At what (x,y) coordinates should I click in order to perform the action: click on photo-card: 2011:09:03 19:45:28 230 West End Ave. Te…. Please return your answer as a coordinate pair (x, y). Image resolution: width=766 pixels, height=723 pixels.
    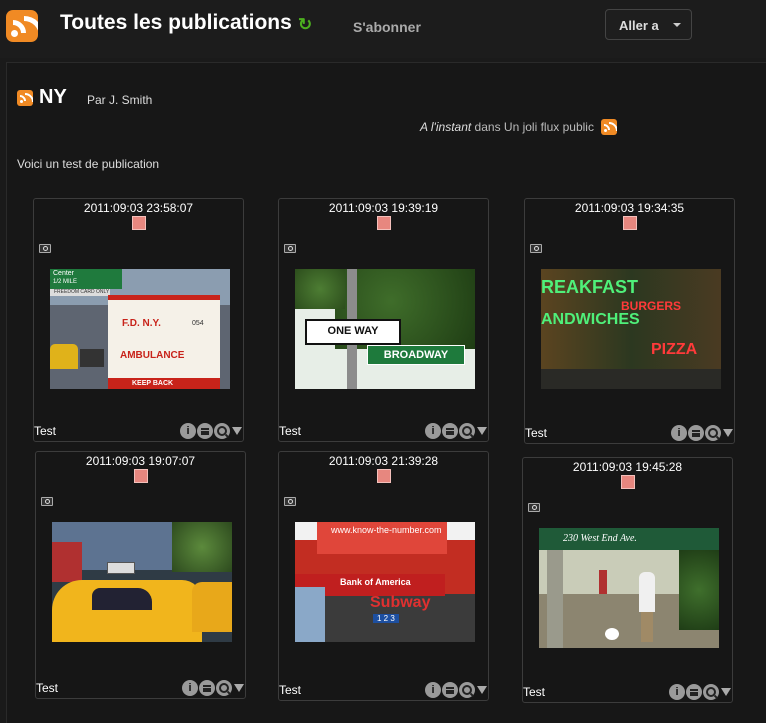
    Looking at the image, I should click on (627, 580).